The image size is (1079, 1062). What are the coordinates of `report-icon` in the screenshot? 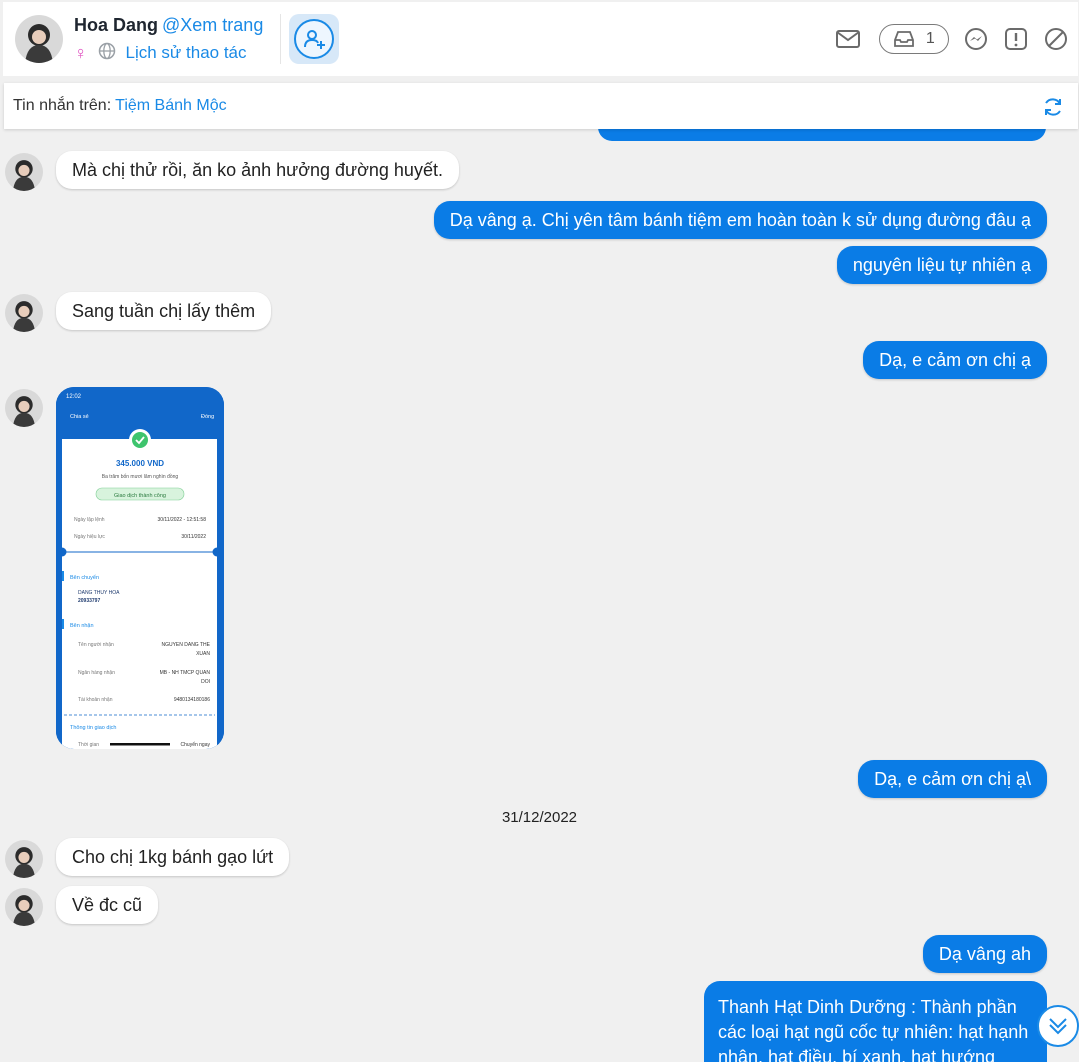 It's located at (1016, 39).